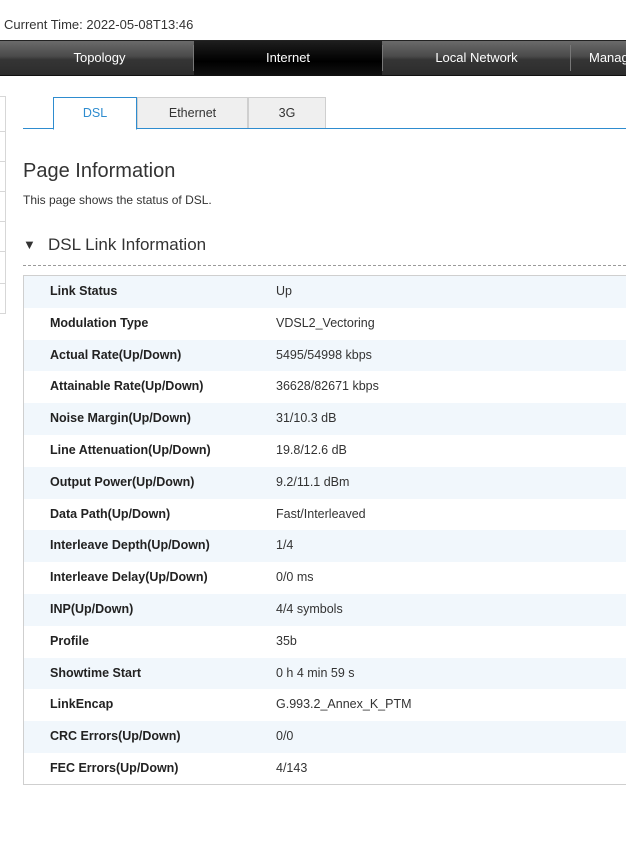 Image resolution: width=626 pixels, height=855 pixels. What do you see at coordinates (127, 386) in the screenshot?
I see `row-label: Attainable Rate(Up/Down)` at bounding box center [127, 386].